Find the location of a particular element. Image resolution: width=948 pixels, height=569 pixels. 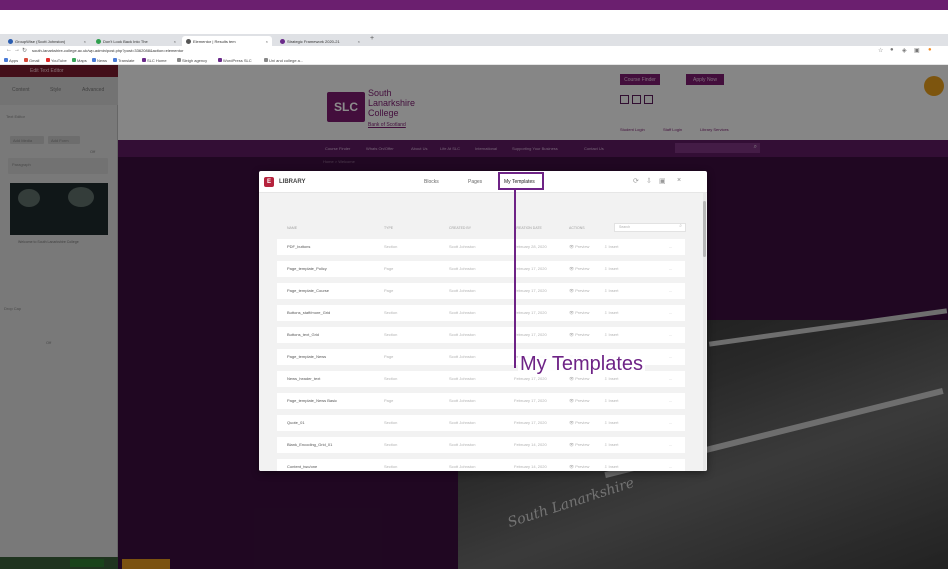

template-name: Quote_01 is located at coordinates (296, 422).